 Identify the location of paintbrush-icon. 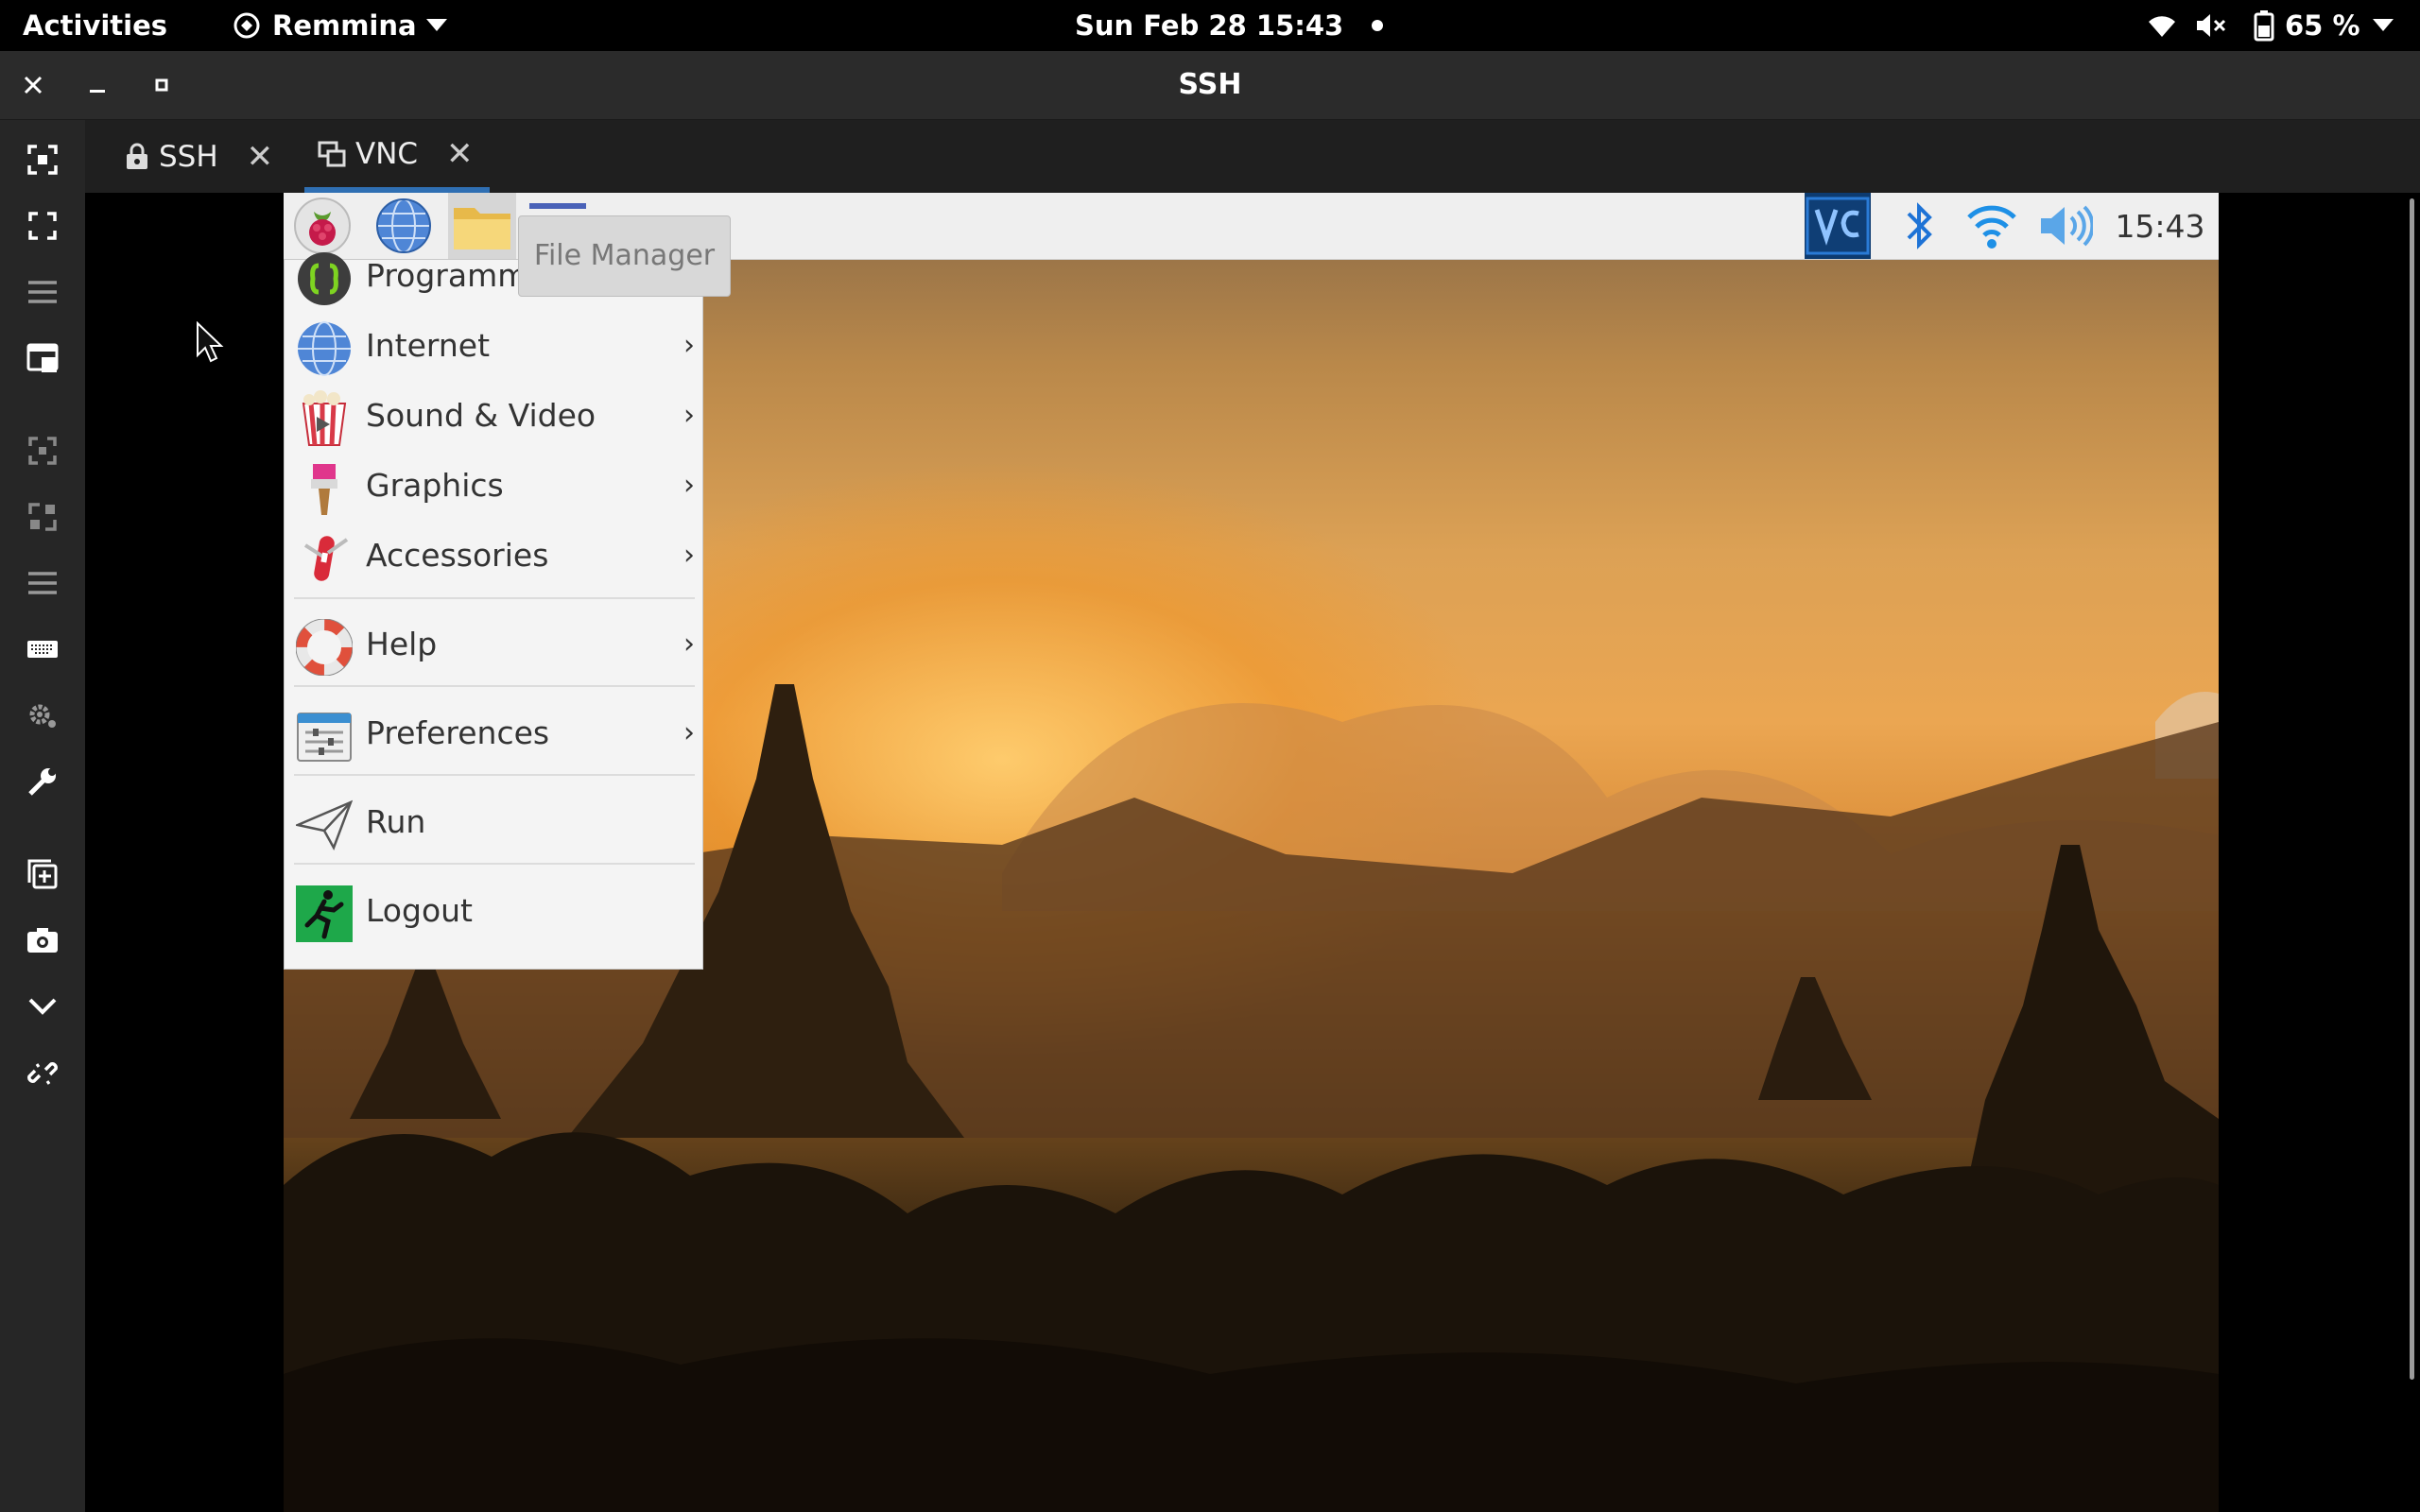
(324, 489).